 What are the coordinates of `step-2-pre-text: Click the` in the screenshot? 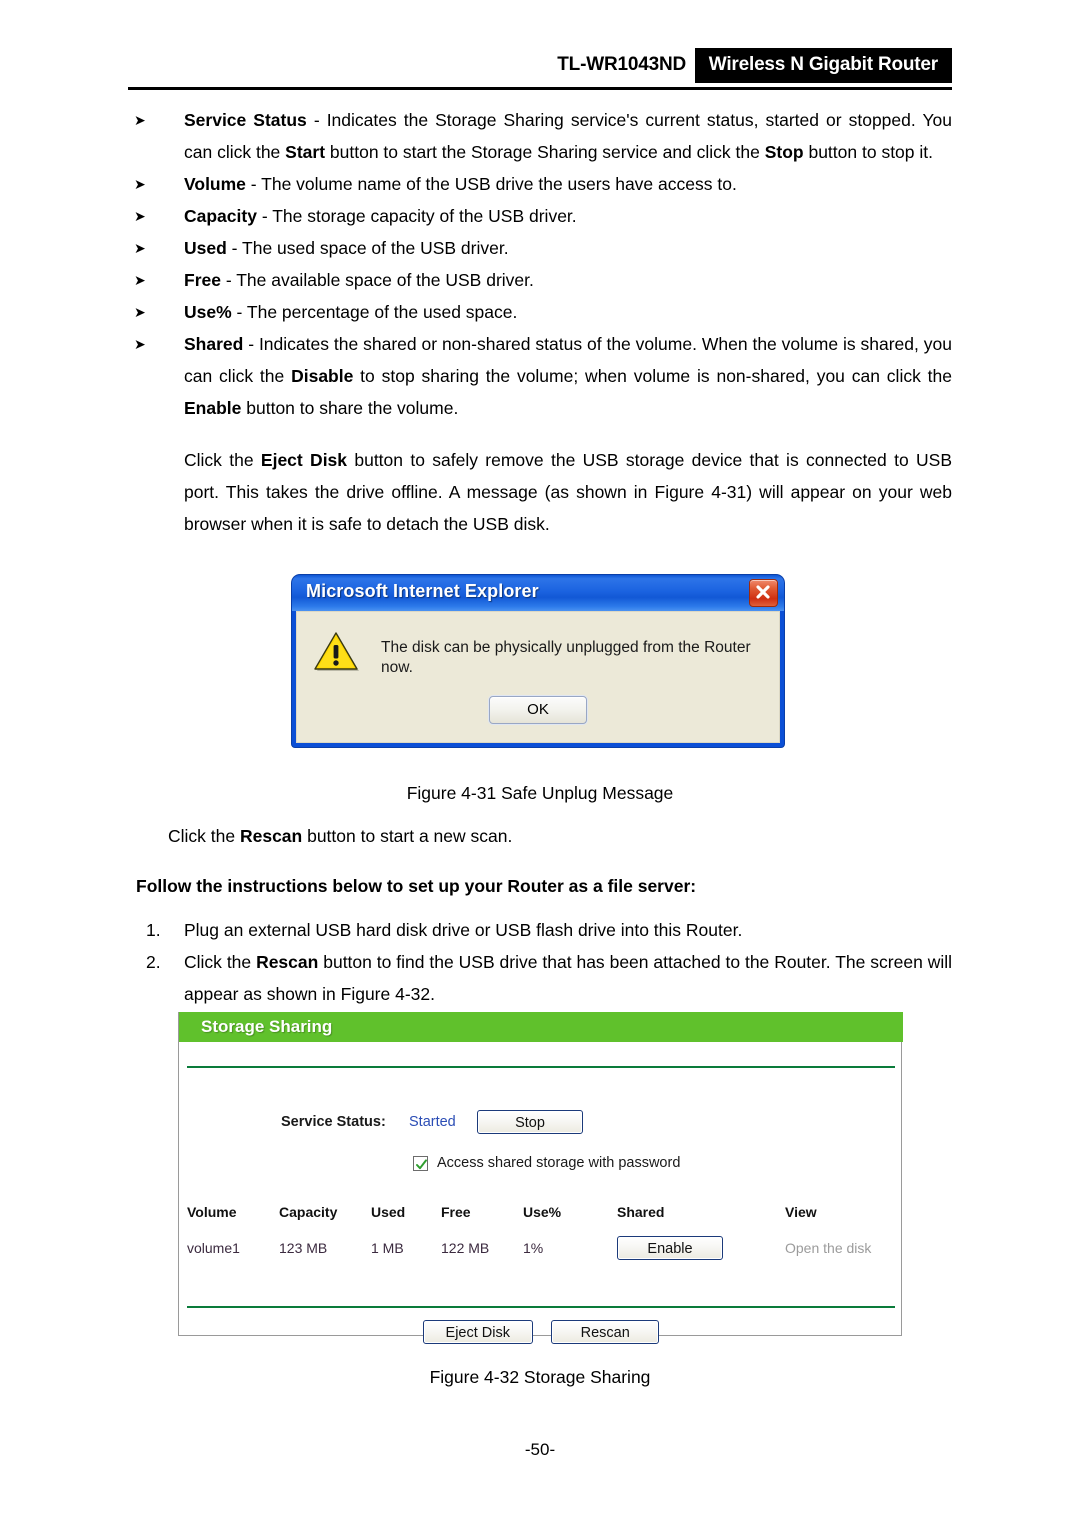 It's located at (220, 962).